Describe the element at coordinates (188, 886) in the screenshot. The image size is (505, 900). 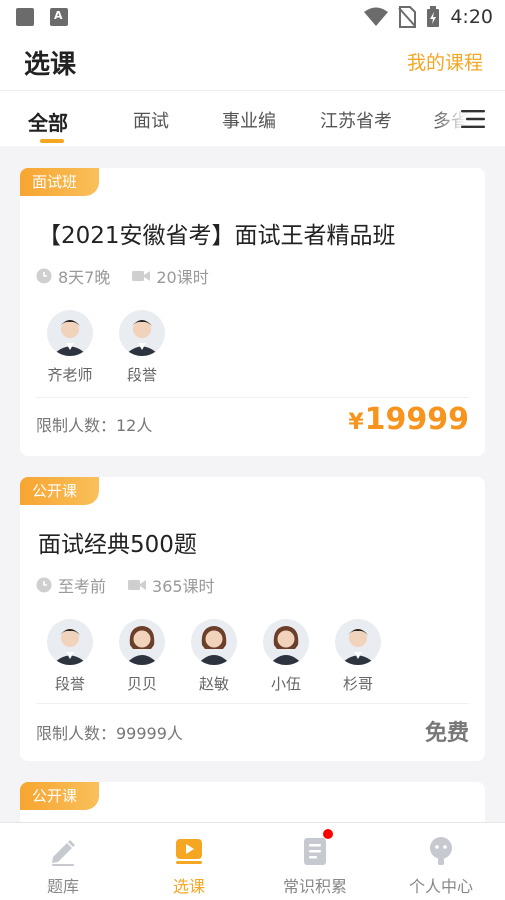
I see `nav-label: 选课` at that location.